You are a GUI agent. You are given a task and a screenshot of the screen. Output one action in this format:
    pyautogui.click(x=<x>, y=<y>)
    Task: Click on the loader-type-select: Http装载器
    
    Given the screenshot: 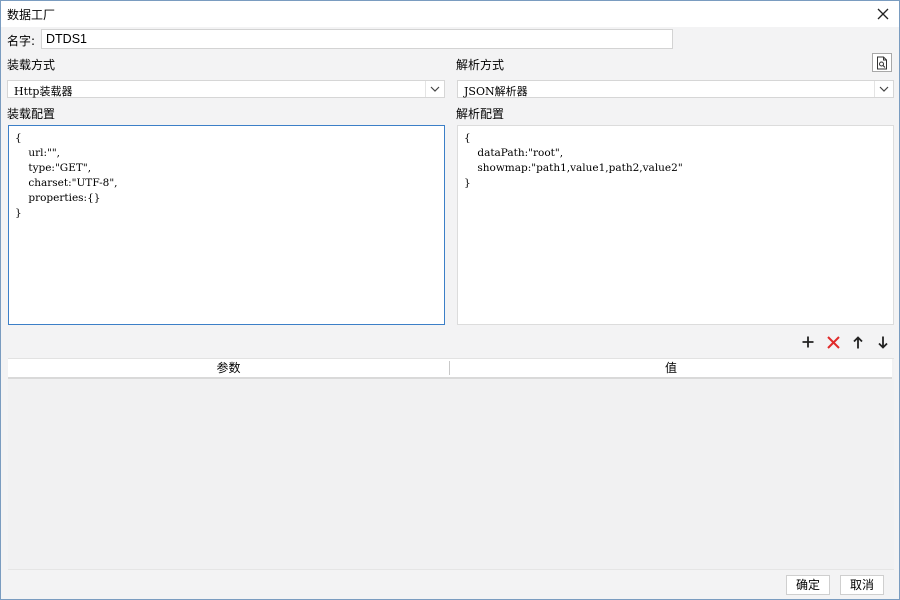 What is the action you would take?
    pyautogui.click(x=226, y=89)
    